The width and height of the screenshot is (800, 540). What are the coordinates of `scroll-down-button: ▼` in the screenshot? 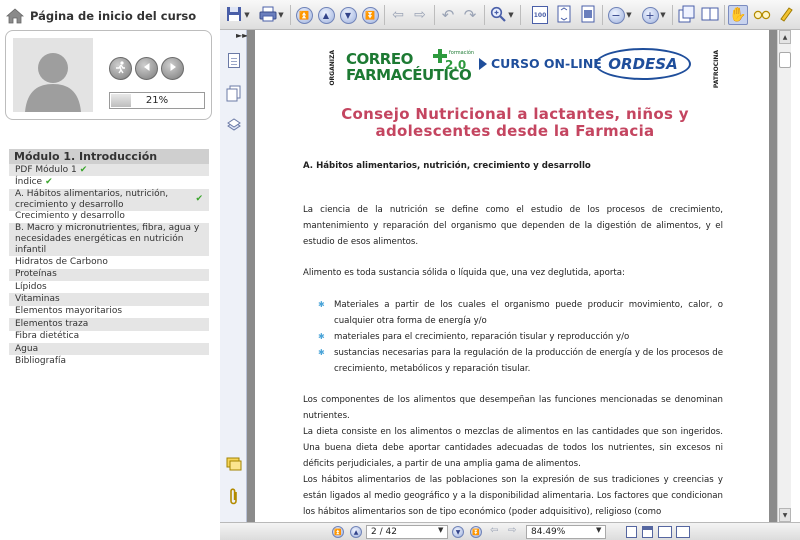 It's located at (785, 515).